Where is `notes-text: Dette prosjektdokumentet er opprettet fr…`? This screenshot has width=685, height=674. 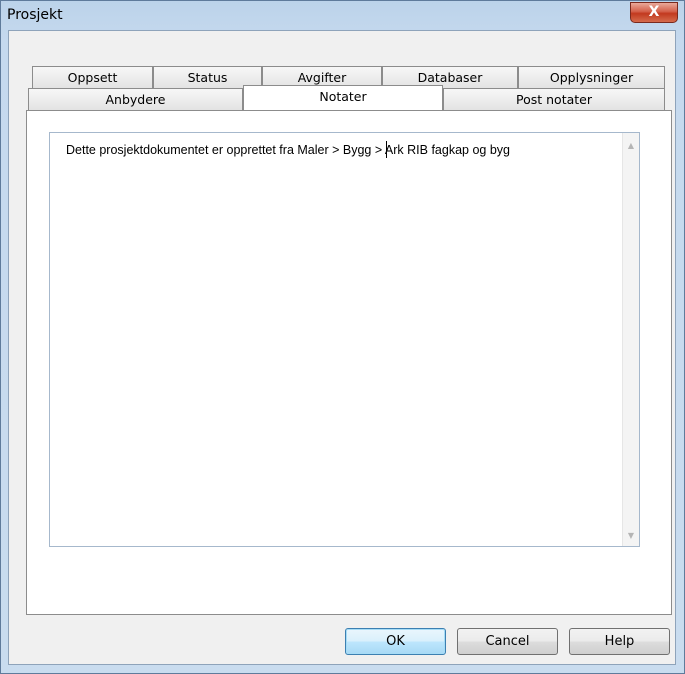
notes-text: Dette prosjektdokumentet er opprettet fr… is located at coordinates (288, 150).